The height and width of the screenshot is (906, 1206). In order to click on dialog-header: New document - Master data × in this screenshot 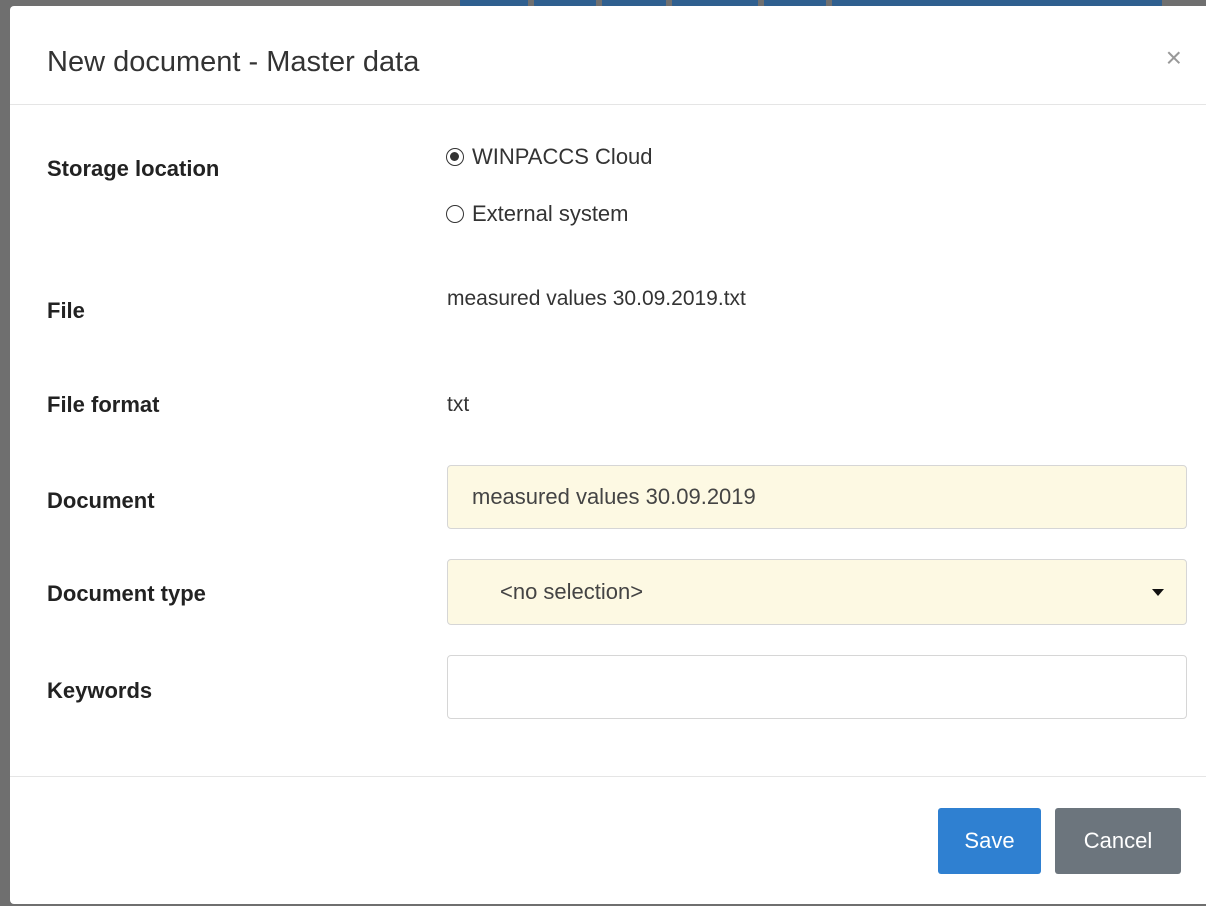, I will do `click(608, 55)`.